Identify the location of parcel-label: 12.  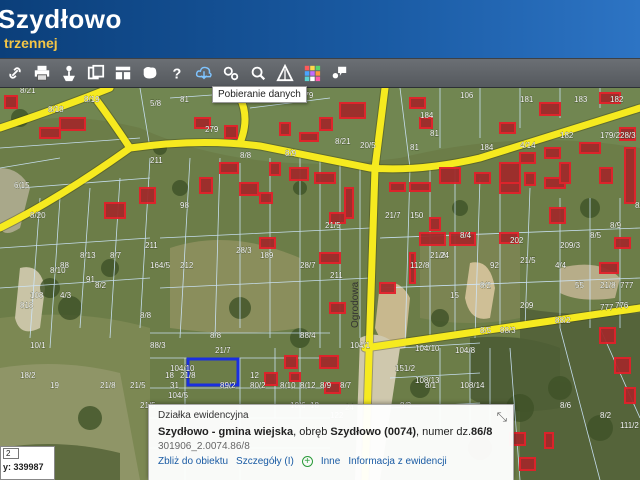
(254, 375).